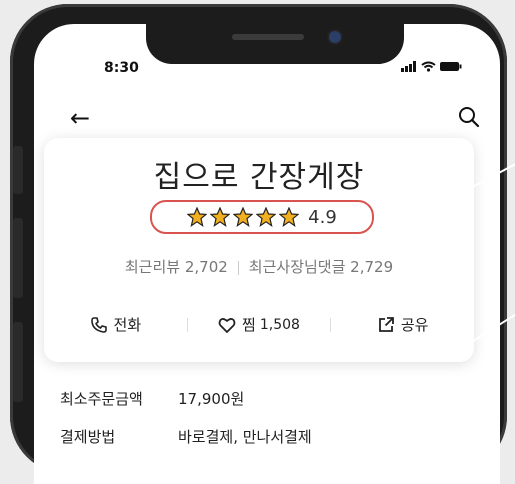 This screenshot has height=484, width=515. Describe the element at coordinates (268, 37) in the screenshot. I see `speaker` at that location.